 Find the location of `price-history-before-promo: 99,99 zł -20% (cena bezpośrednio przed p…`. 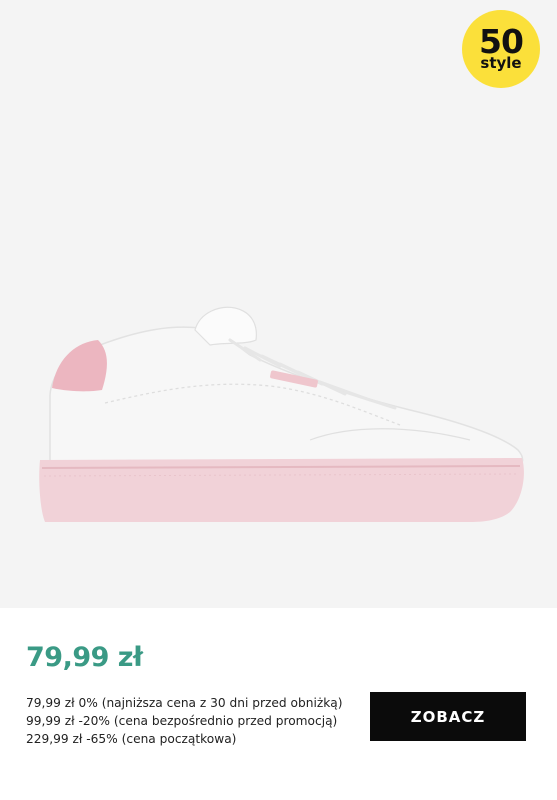

price-history-before-promo: 99,99 zł -20% (cena bezpośrednio przed p… is located at coordinates (182, 721).